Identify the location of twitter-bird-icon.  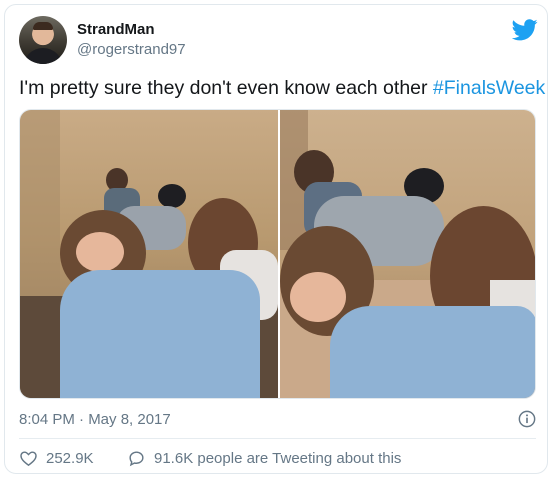
(525, 30).